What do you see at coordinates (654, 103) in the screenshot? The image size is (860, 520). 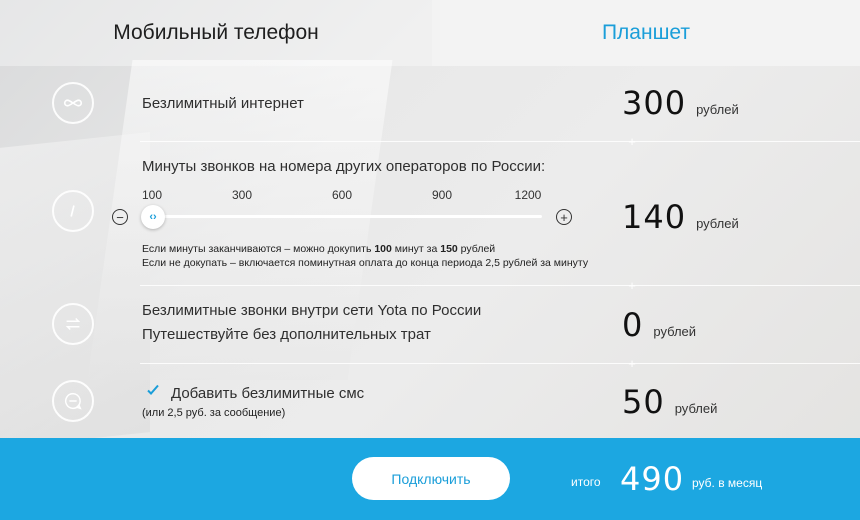 I see `internet-price-value: 300` at bounding box center [654, 103].